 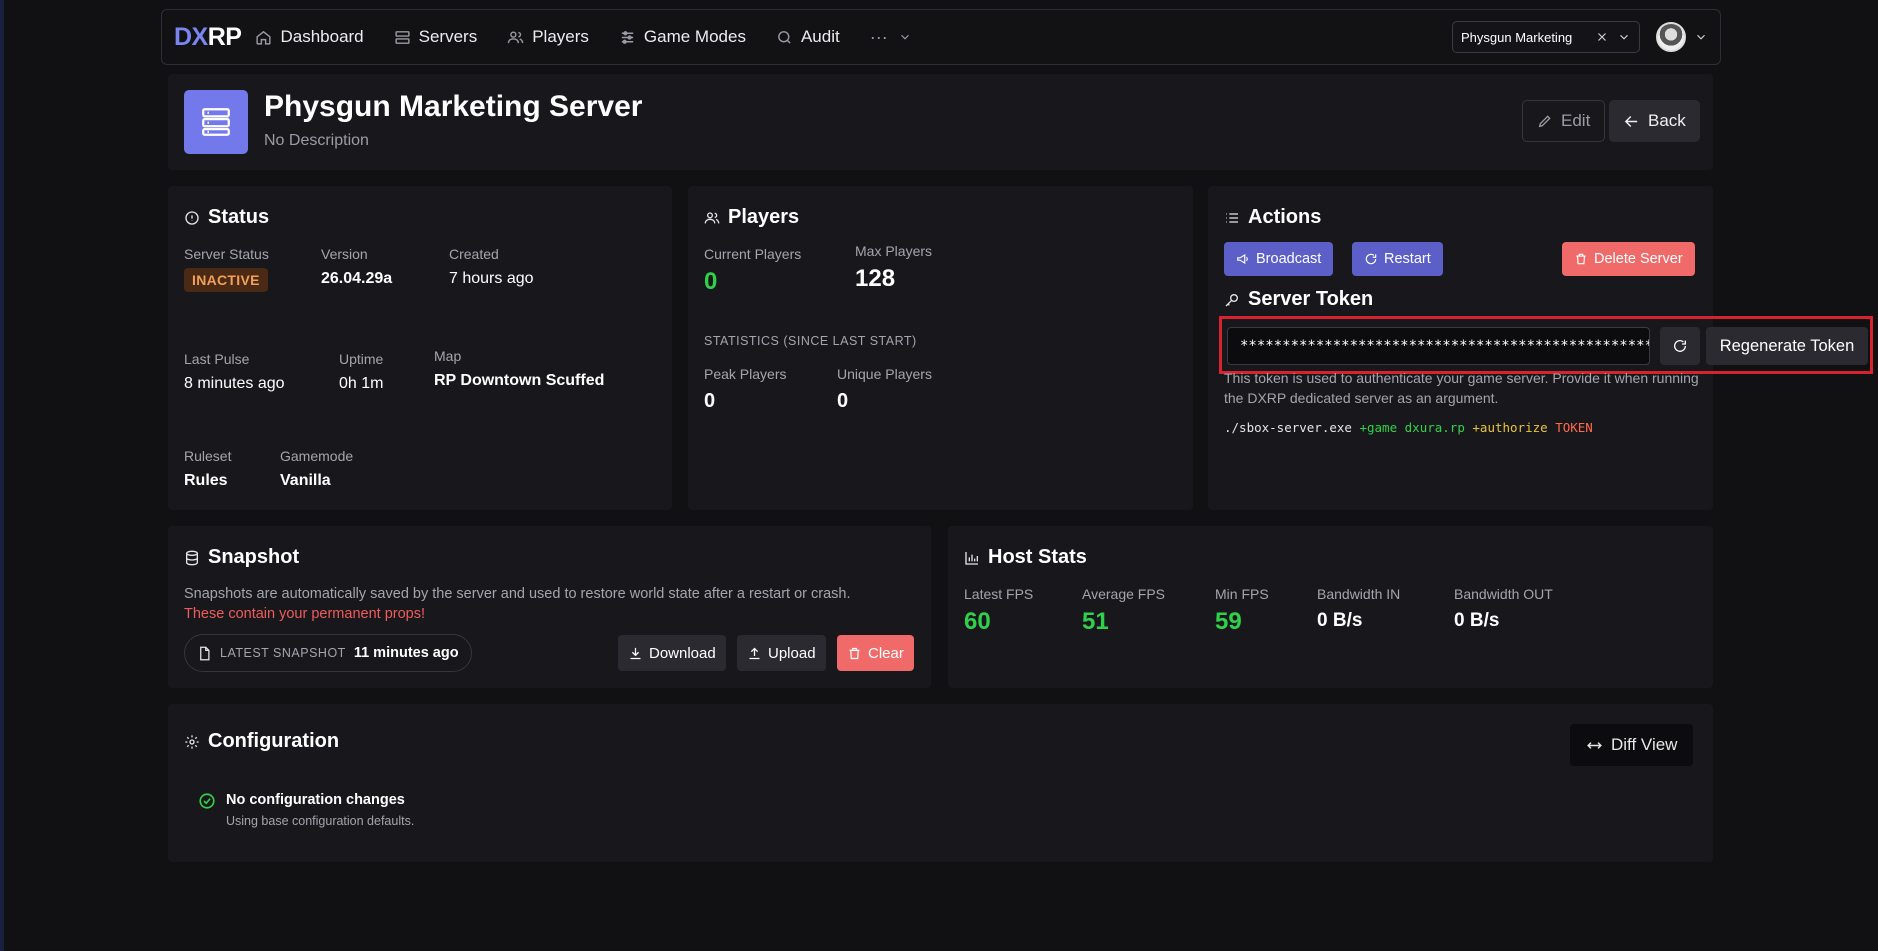 What do you see at coordinates (192, 217) in the screenshot?
I see `info-icon` at bounding box center [192, 217].